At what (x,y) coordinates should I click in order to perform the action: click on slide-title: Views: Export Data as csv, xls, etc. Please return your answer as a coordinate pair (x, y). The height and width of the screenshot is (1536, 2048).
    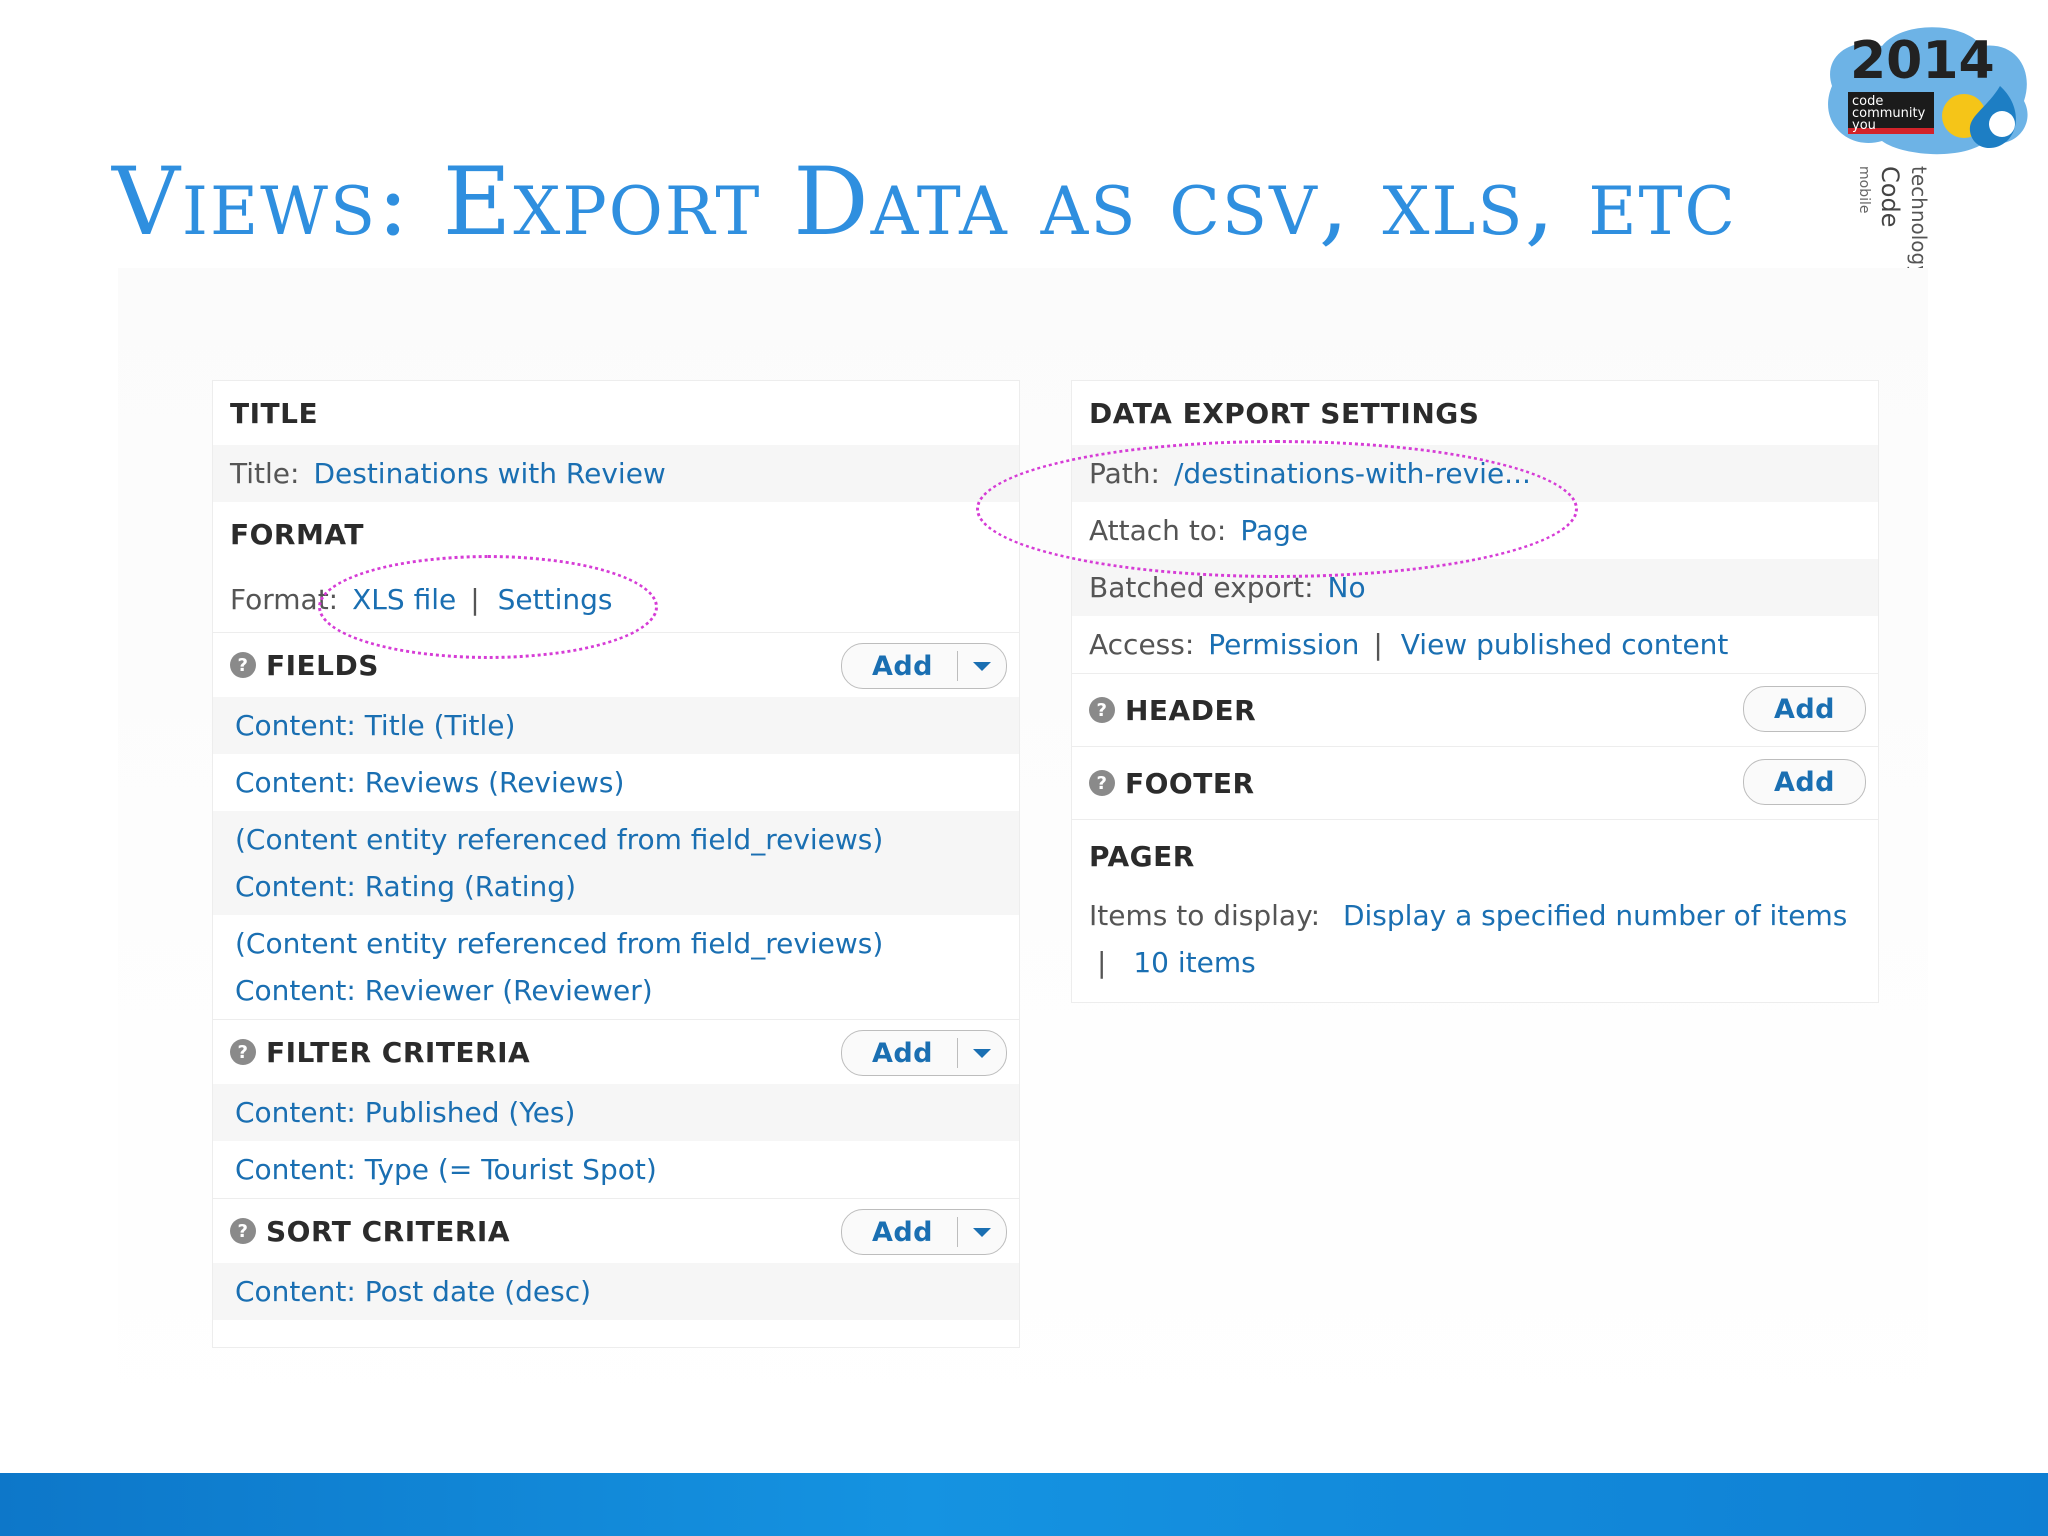
    Looking at the image, I should click on (925, 202).